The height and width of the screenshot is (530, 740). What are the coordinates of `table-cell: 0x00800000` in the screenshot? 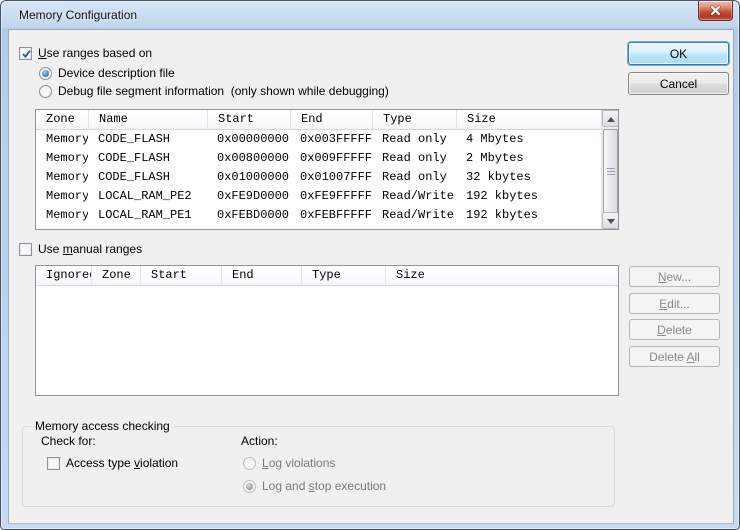 It's located at (253, 158).